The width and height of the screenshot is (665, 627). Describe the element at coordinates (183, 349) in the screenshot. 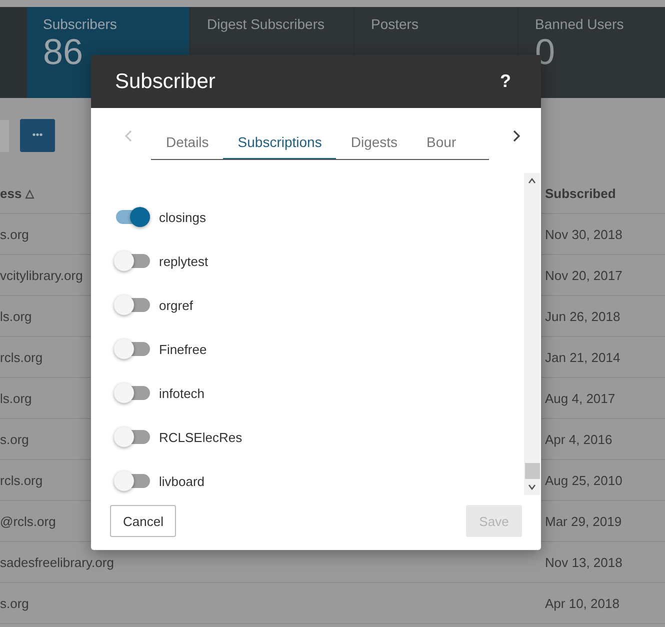

I see `subscription-label: Finefree` at that location.